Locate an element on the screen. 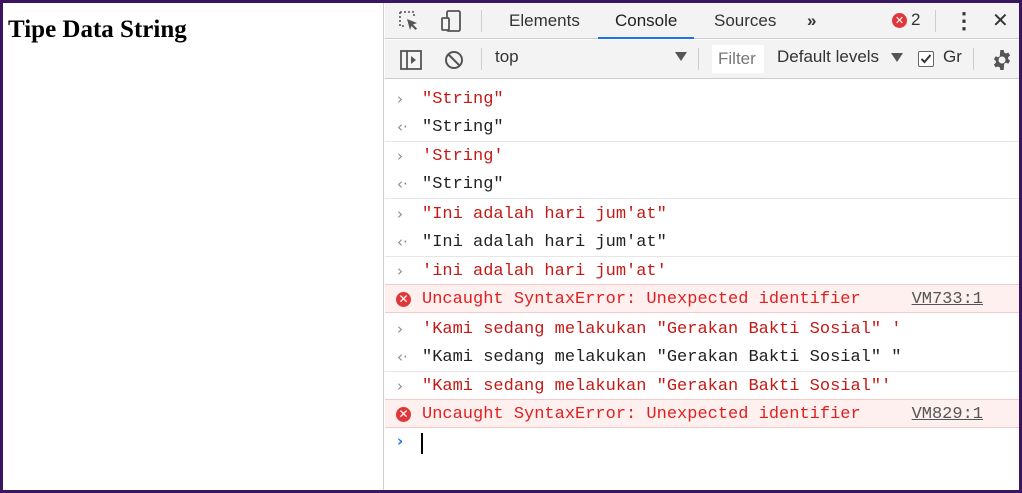  inspect-element-icon is located at coordinates (409, 21).